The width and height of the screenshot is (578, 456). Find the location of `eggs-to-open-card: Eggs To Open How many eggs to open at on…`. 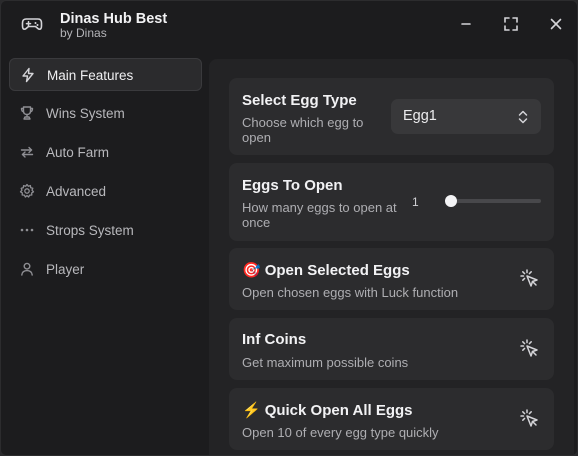

eggs-to-open-card: Eggs To Open How many eggs to open at on… is located at coordinates (391, 202).